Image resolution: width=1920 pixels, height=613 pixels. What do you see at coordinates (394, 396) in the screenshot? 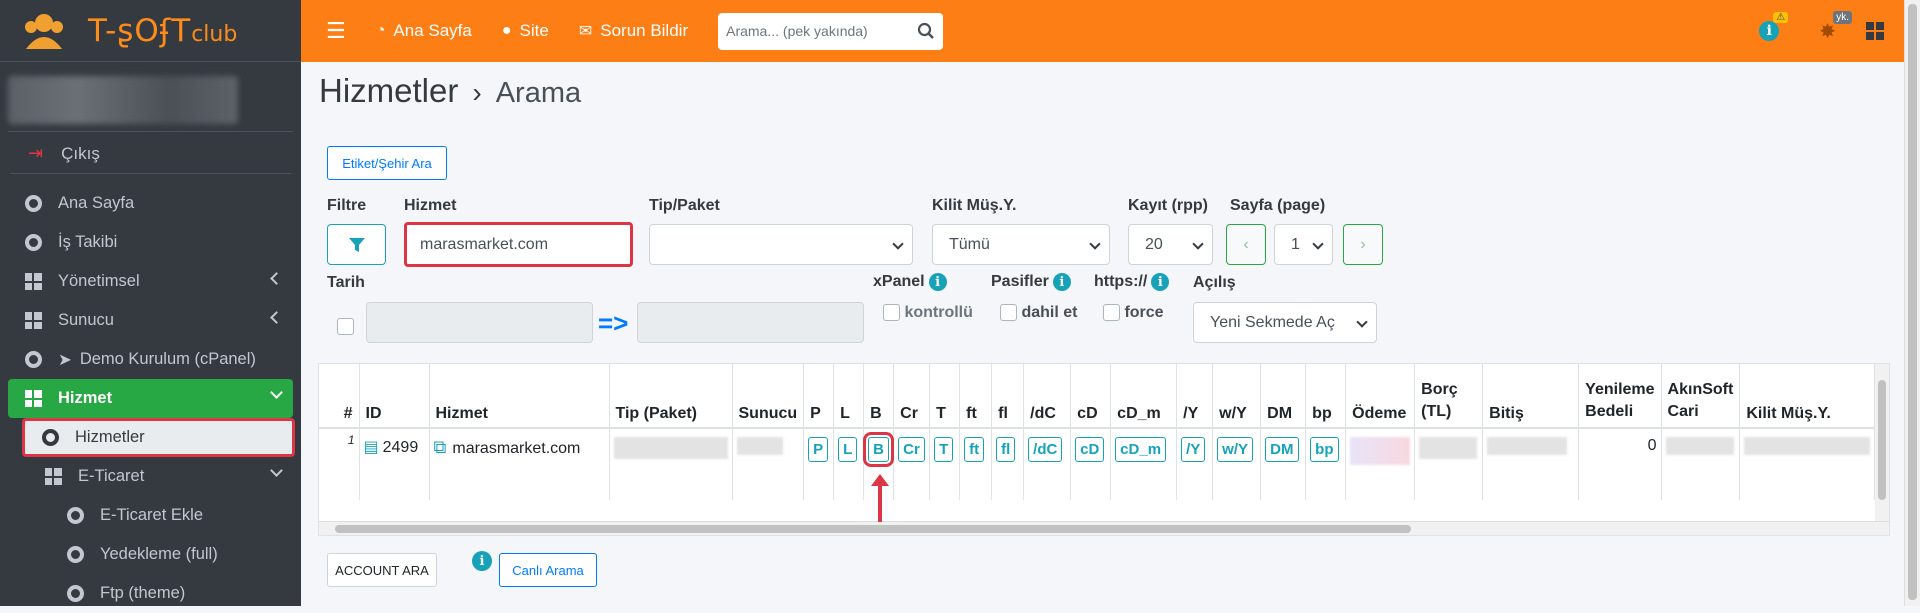
I see `col-id: ID` at bounding box center [394, 396].